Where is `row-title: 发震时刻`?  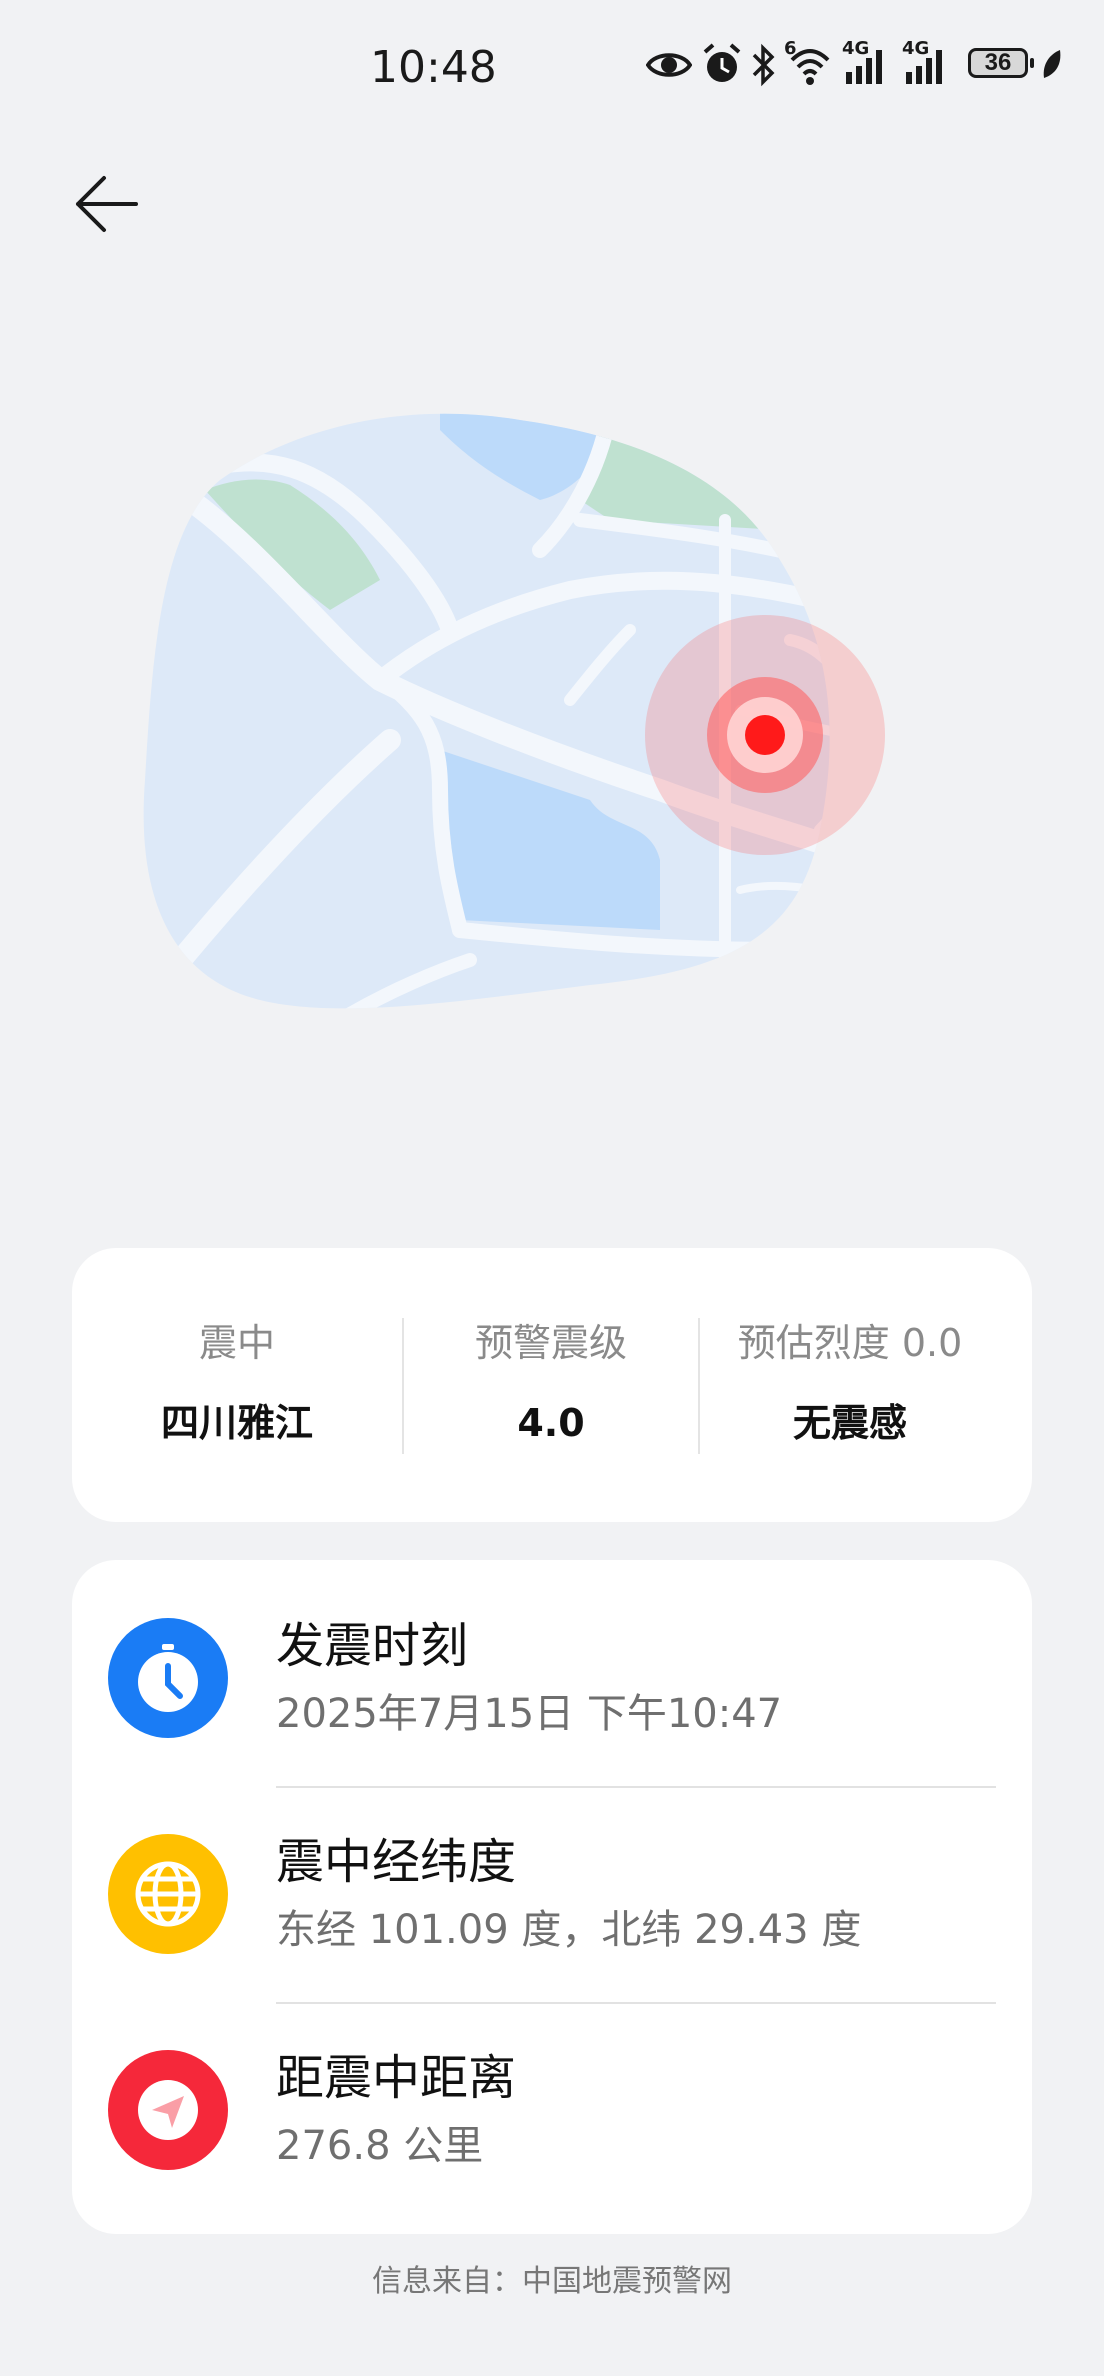 row-title: 发震时刻 is located at coordinates (372, 1646).